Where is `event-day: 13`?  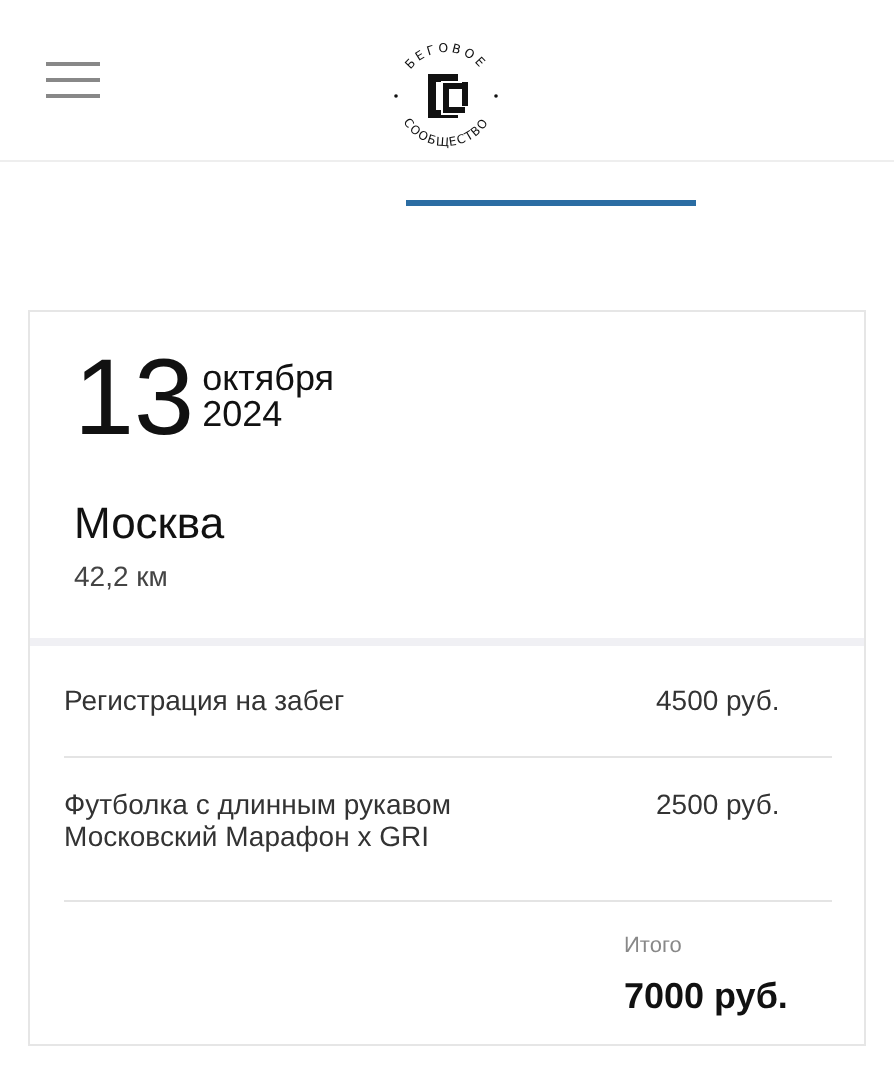
event-day: 13 is located at coordinates (134, 398).